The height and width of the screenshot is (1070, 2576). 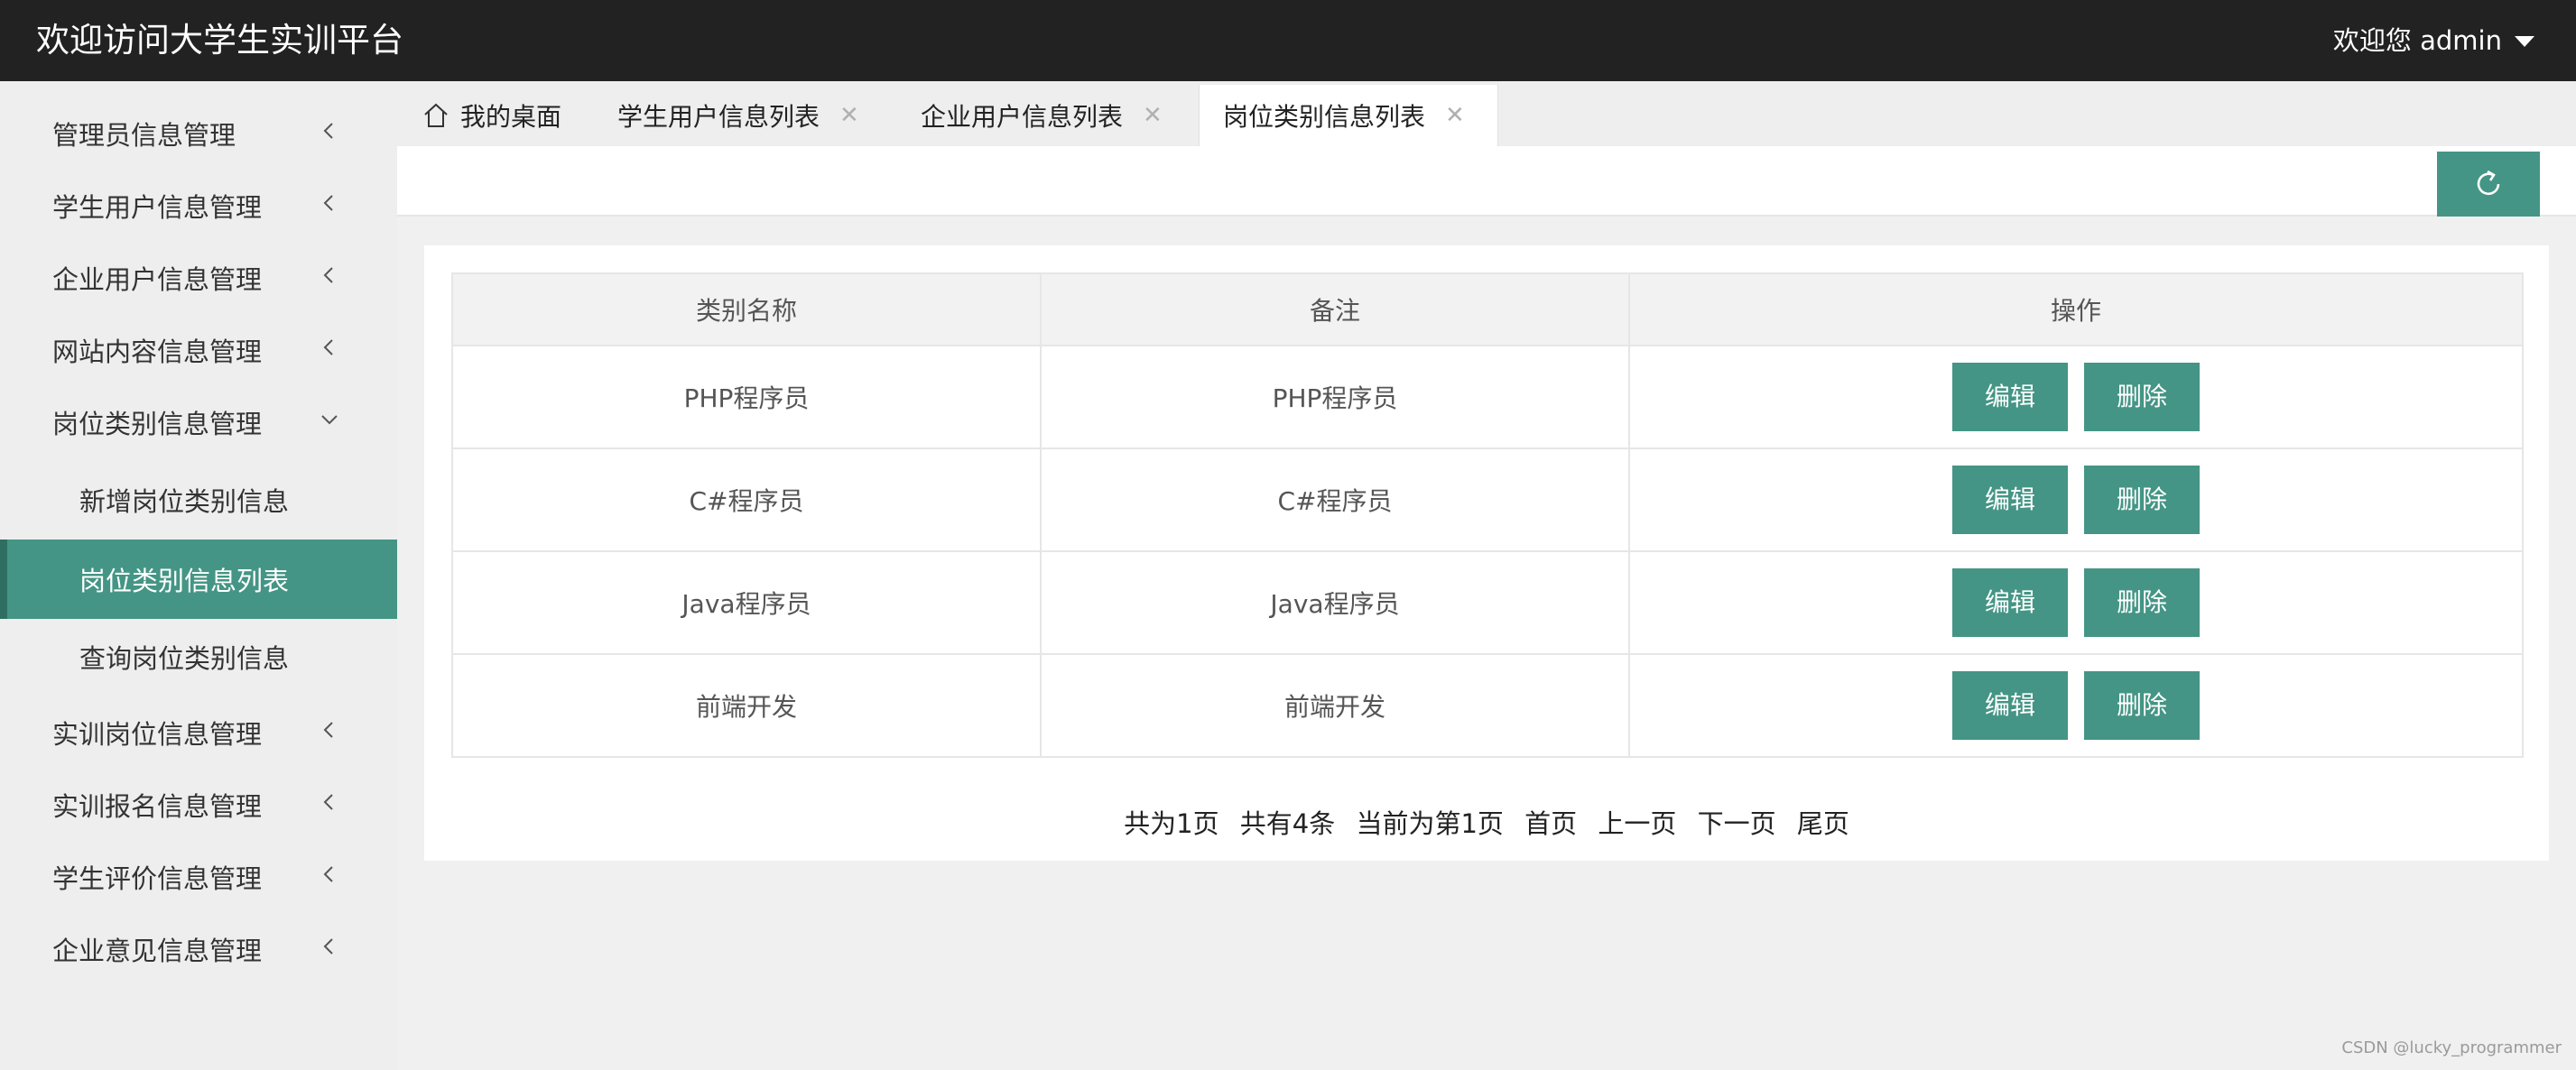 What do you see at coordinates (2076, 309) in the screenshot?
I see `column-header-actions: 操作` at bounding box center [2076, 309].